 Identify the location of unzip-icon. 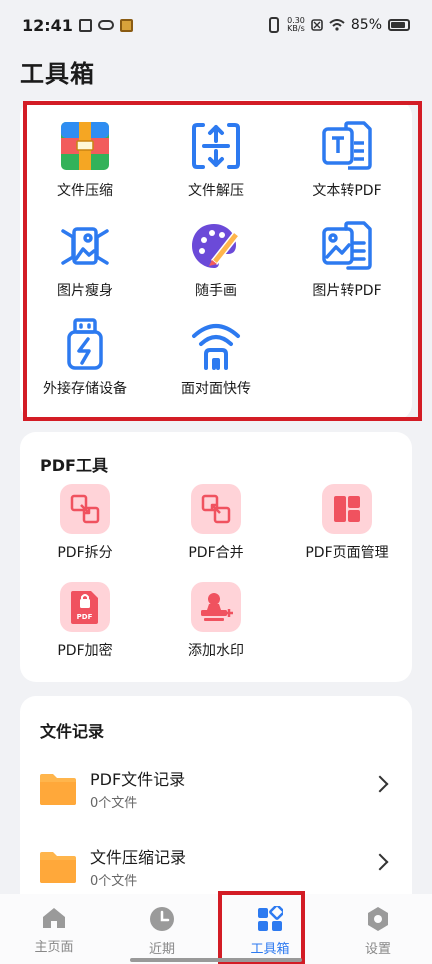
(216, 146).